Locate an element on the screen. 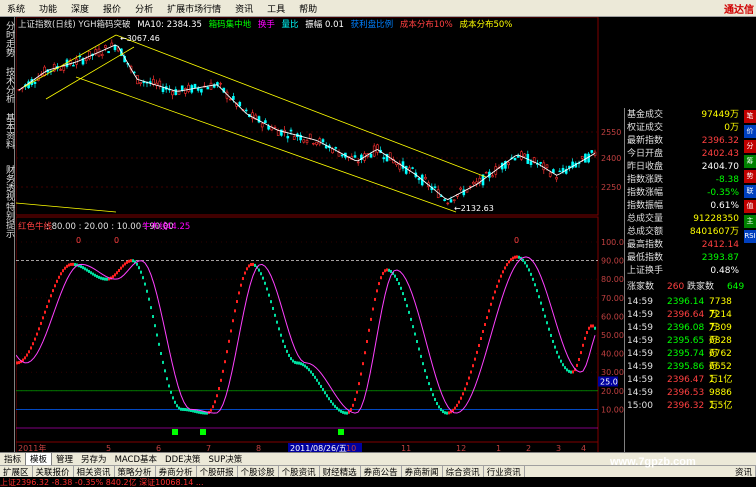  left-tab-0: 分时走势 is located at coordinates (7, 39).